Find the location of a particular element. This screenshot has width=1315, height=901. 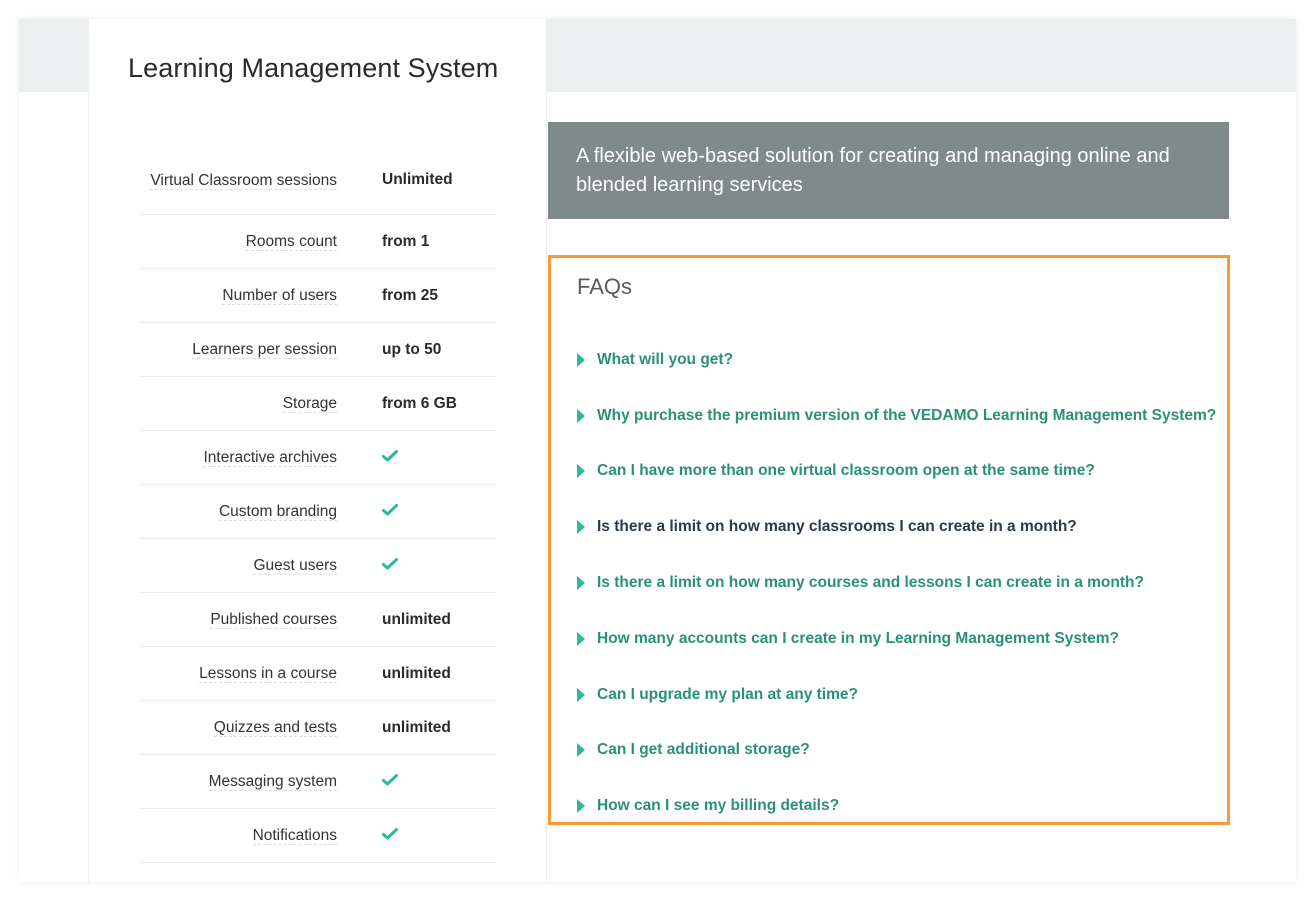

feature-value: from 1 is located at coordinates (406, 241).